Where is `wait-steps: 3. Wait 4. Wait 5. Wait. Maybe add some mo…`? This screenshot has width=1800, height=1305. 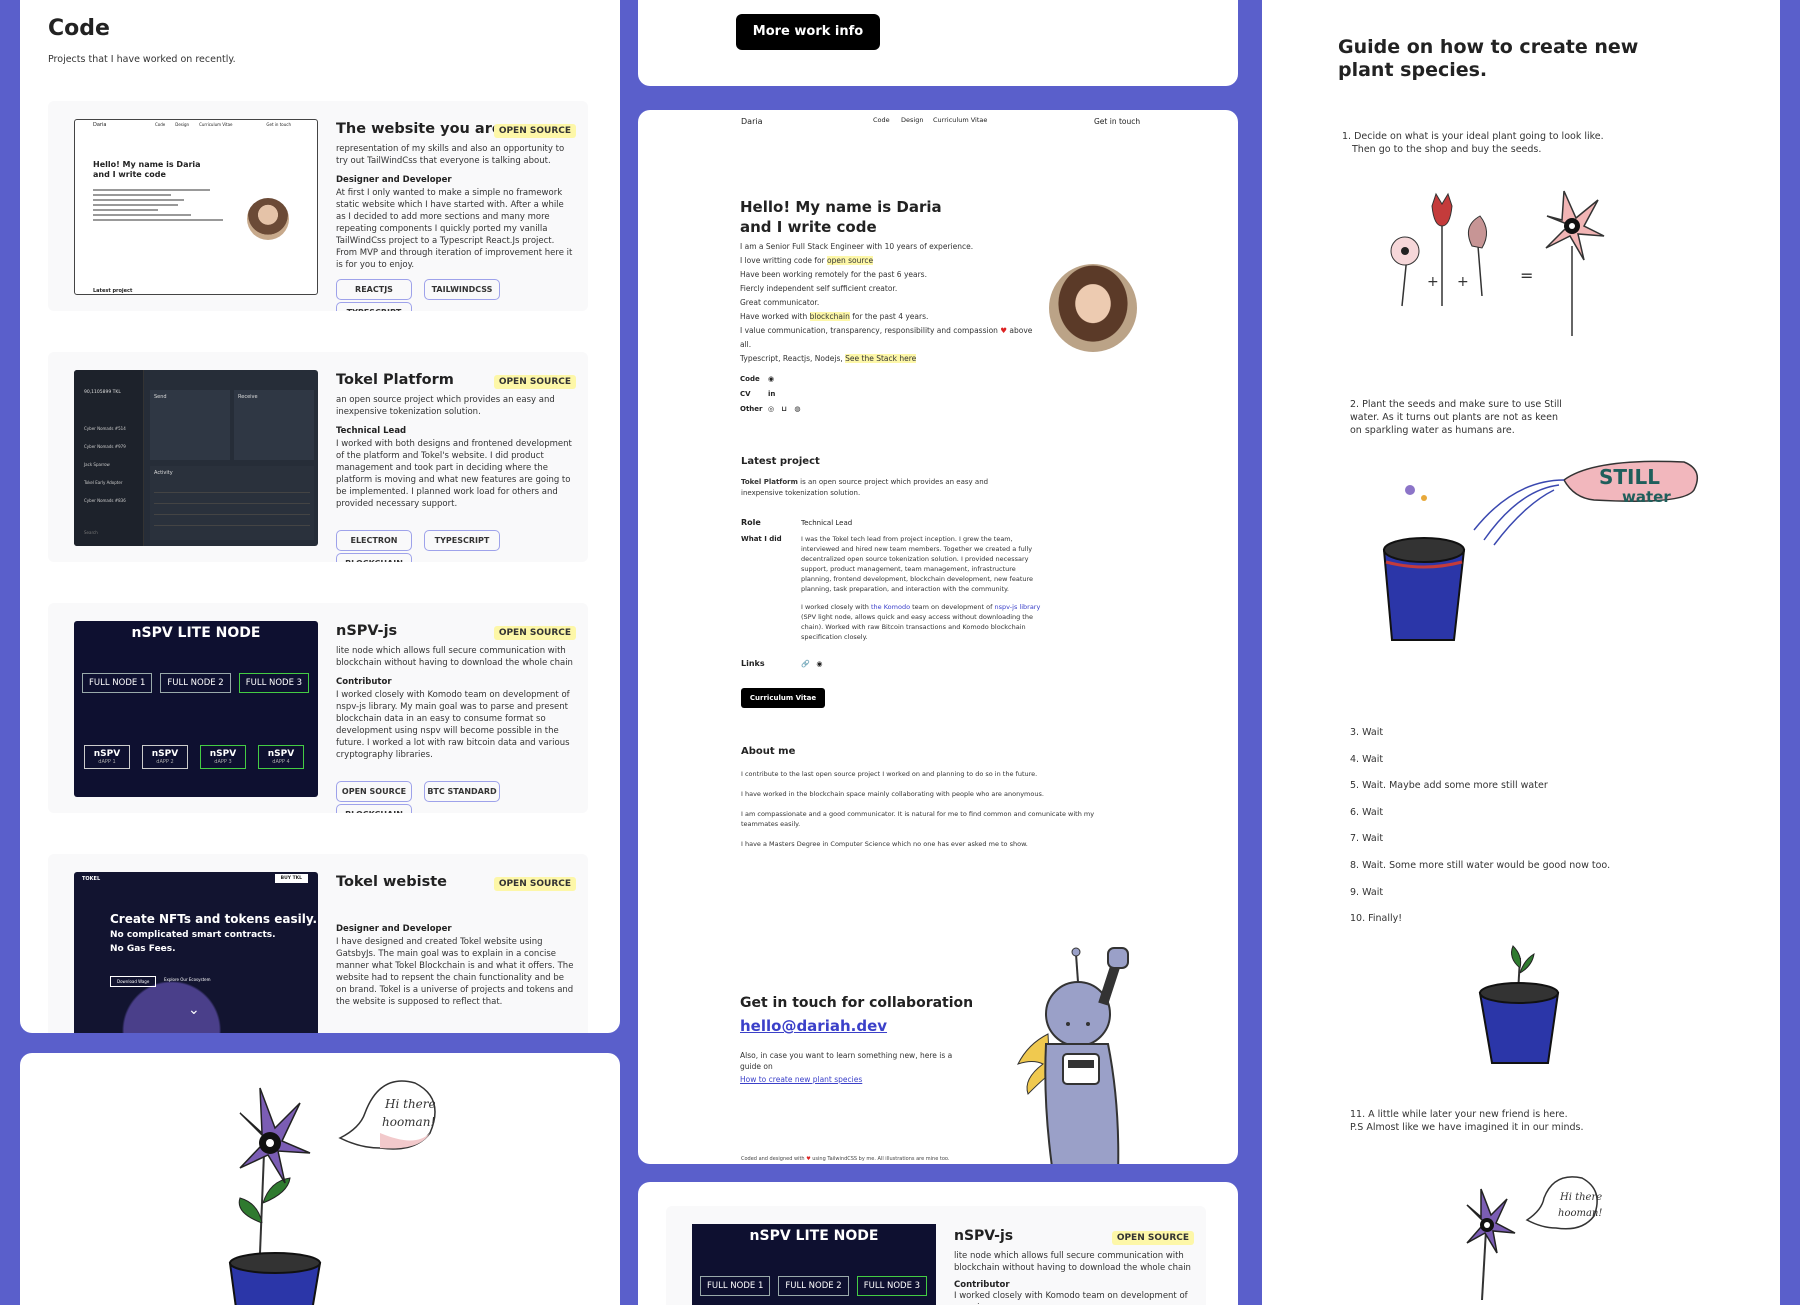 wait-steps: 3. Wait 4. Wait 5. Wait. Maybe add some mo… is located at coordinates (1480, 826).